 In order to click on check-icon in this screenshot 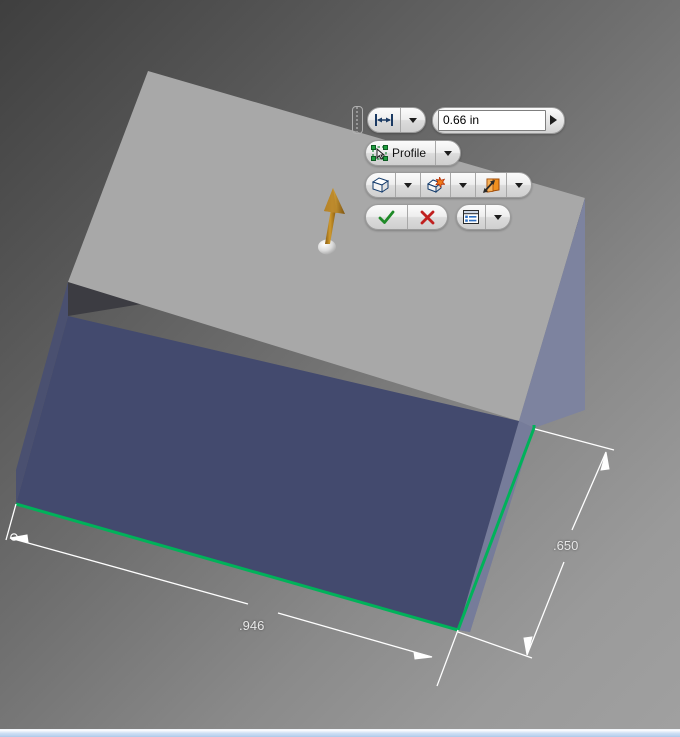, I will do `click(386, 217)`.